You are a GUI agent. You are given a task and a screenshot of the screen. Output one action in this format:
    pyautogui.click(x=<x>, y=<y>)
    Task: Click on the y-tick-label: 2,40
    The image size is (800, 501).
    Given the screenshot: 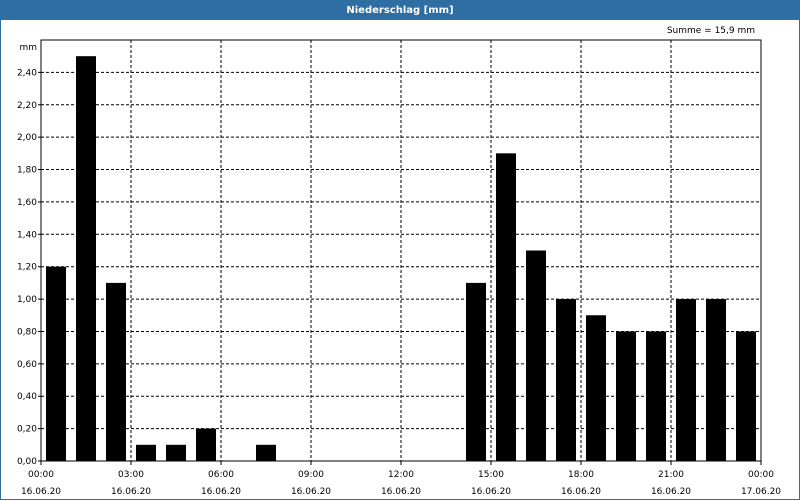 What is the action you would take?
    pyautogui.click(x=27, y=73)
    